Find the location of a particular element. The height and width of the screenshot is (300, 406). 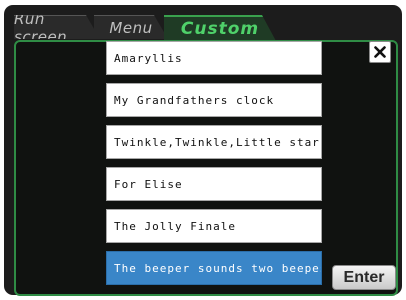

list-item-two-beeps: The beeper sounds two beepes is located at coordinates (214, 268).